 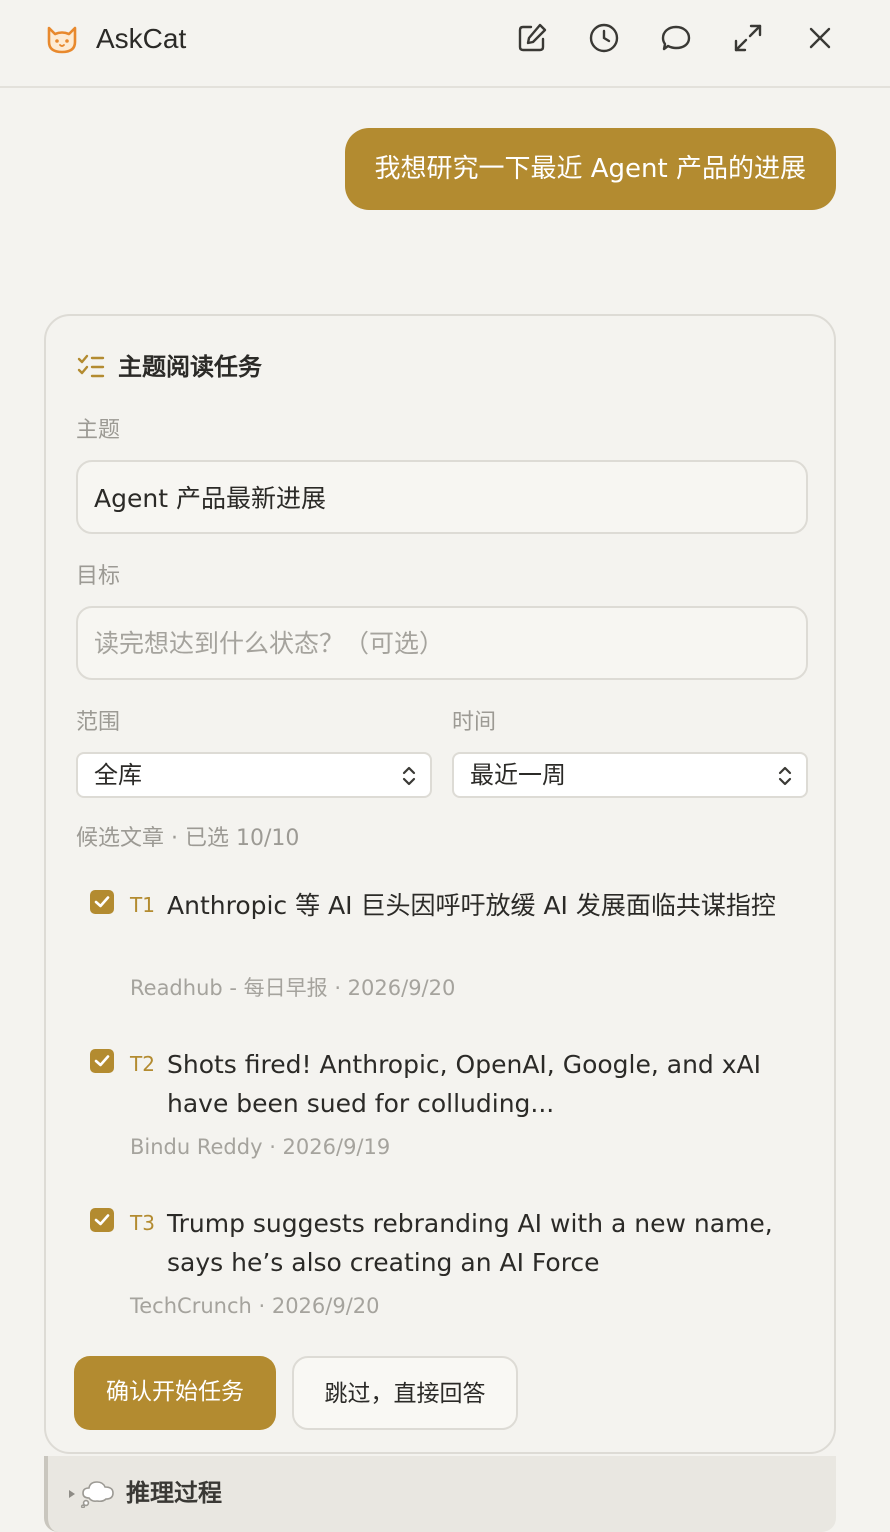 I want to click on cat-logo-icon, so click(x=62, y=40).